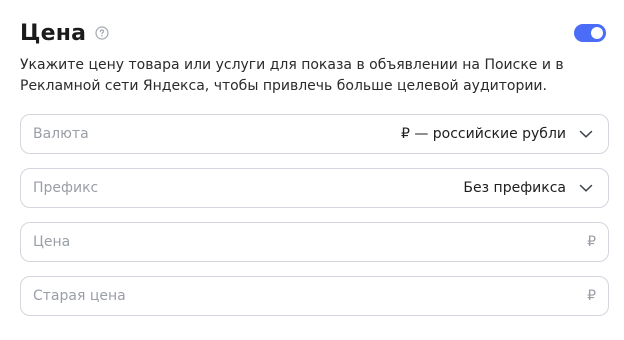  What do you see at coordinates (597, 33) in the screenshot?
I see `toggle-knob` at bounding box center [597, 33].